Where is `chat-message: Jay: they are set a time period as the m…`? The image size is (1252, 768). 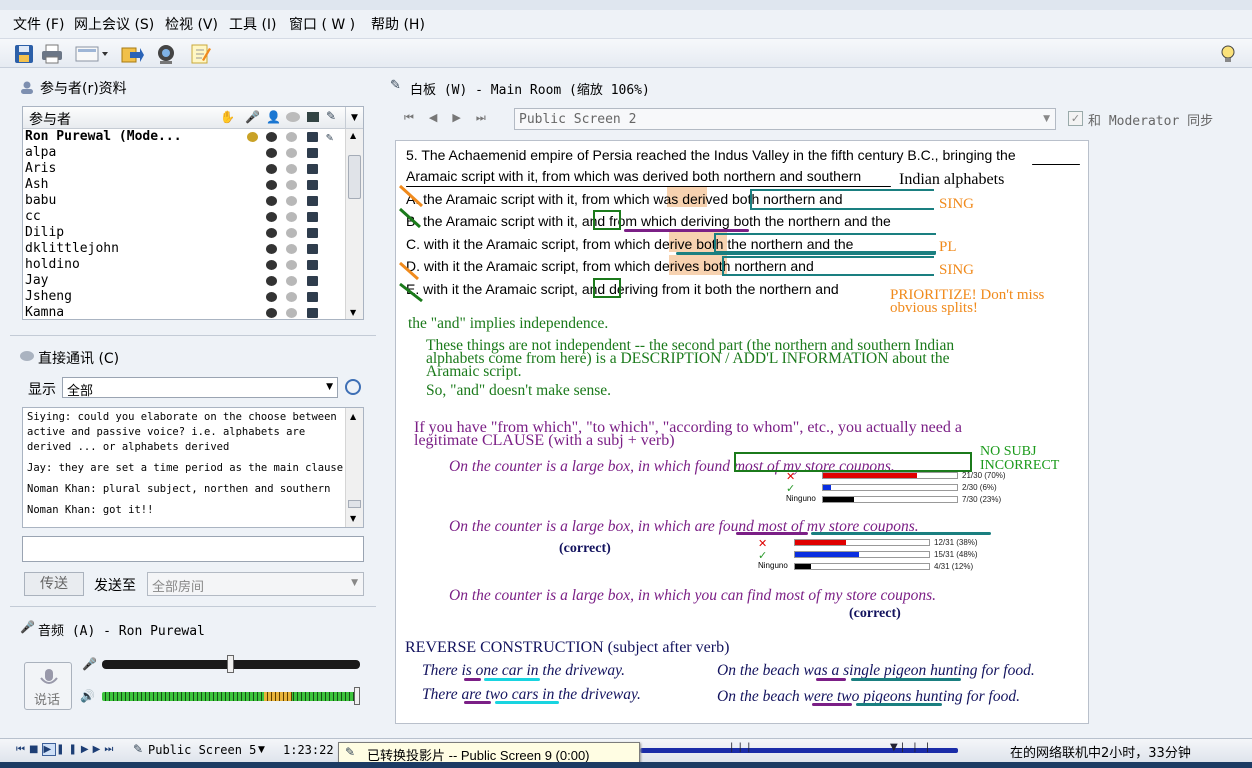 chat-message: Jay: they are set a time period as the m… is located at coordinates (185, 468).